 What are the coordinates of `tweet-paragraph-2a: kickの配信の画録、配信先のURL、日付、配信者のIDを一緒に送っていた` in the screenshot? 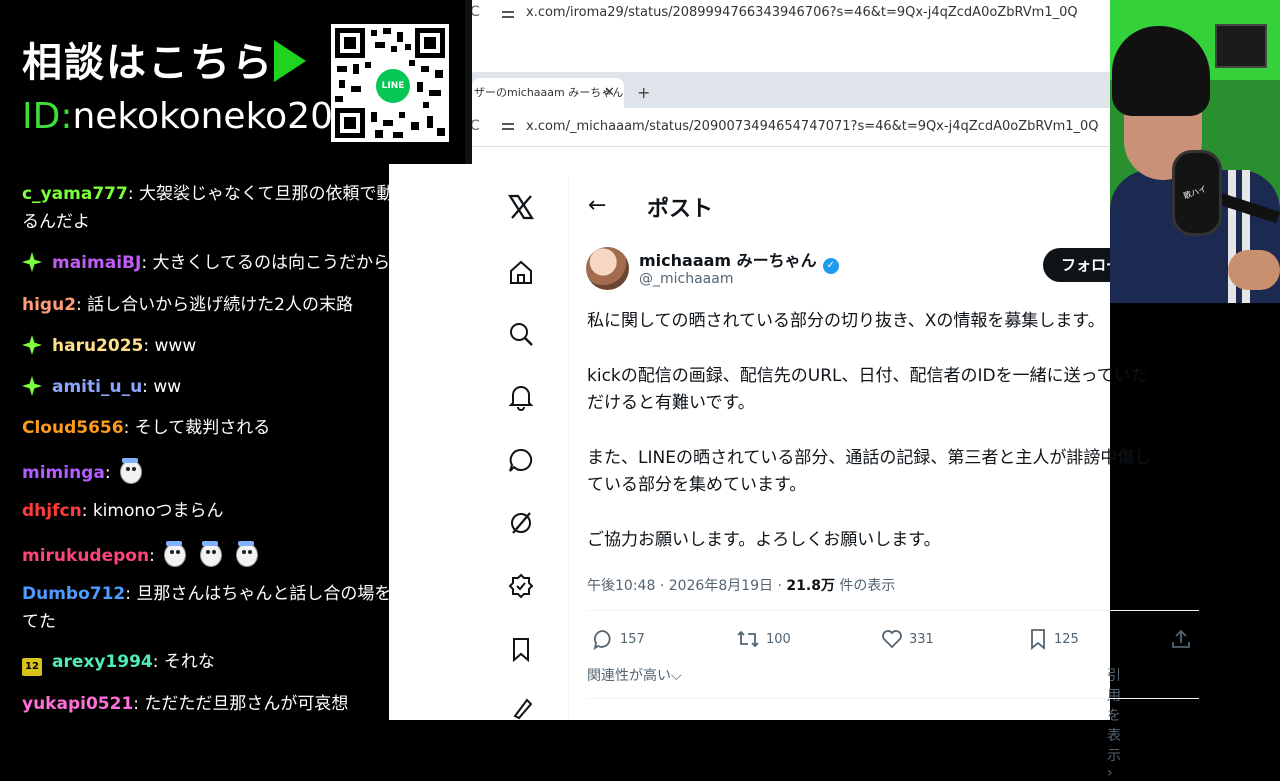 It's located at (867, 376).